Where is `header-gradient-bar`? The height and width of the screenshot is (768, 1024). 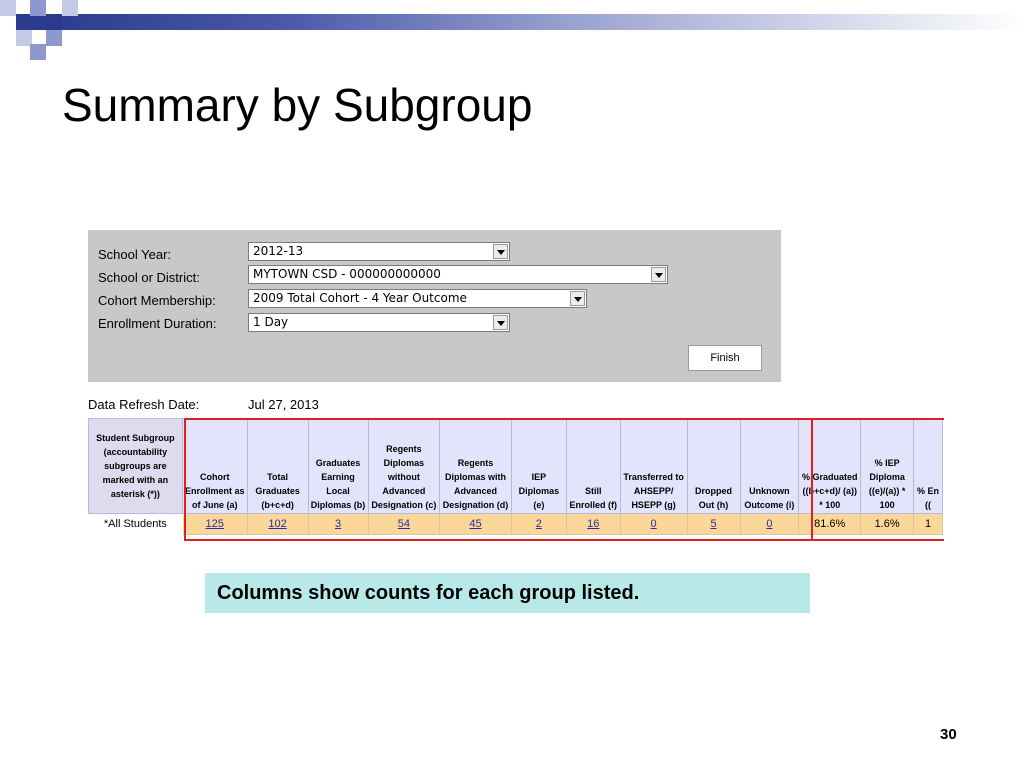
header-gradient-bar is located at coordinates (527, 22).